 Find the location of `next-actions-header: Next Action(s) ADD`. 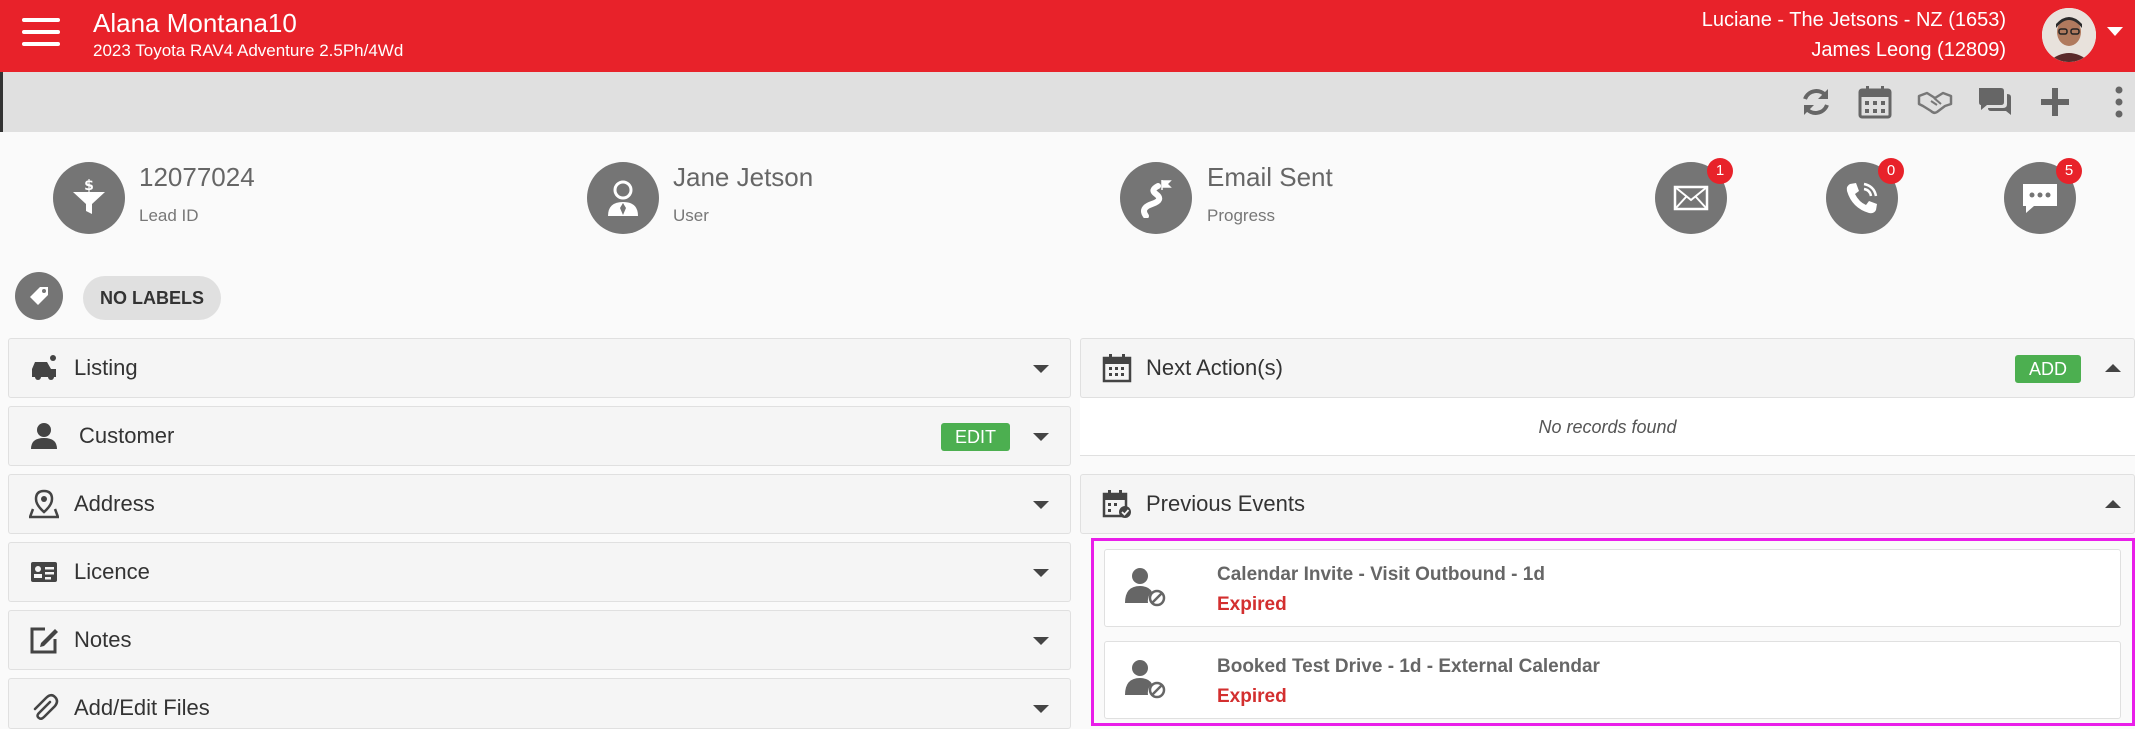

next-actions-header: Next Action(s) ADD is located at coordinates (1607, 368).